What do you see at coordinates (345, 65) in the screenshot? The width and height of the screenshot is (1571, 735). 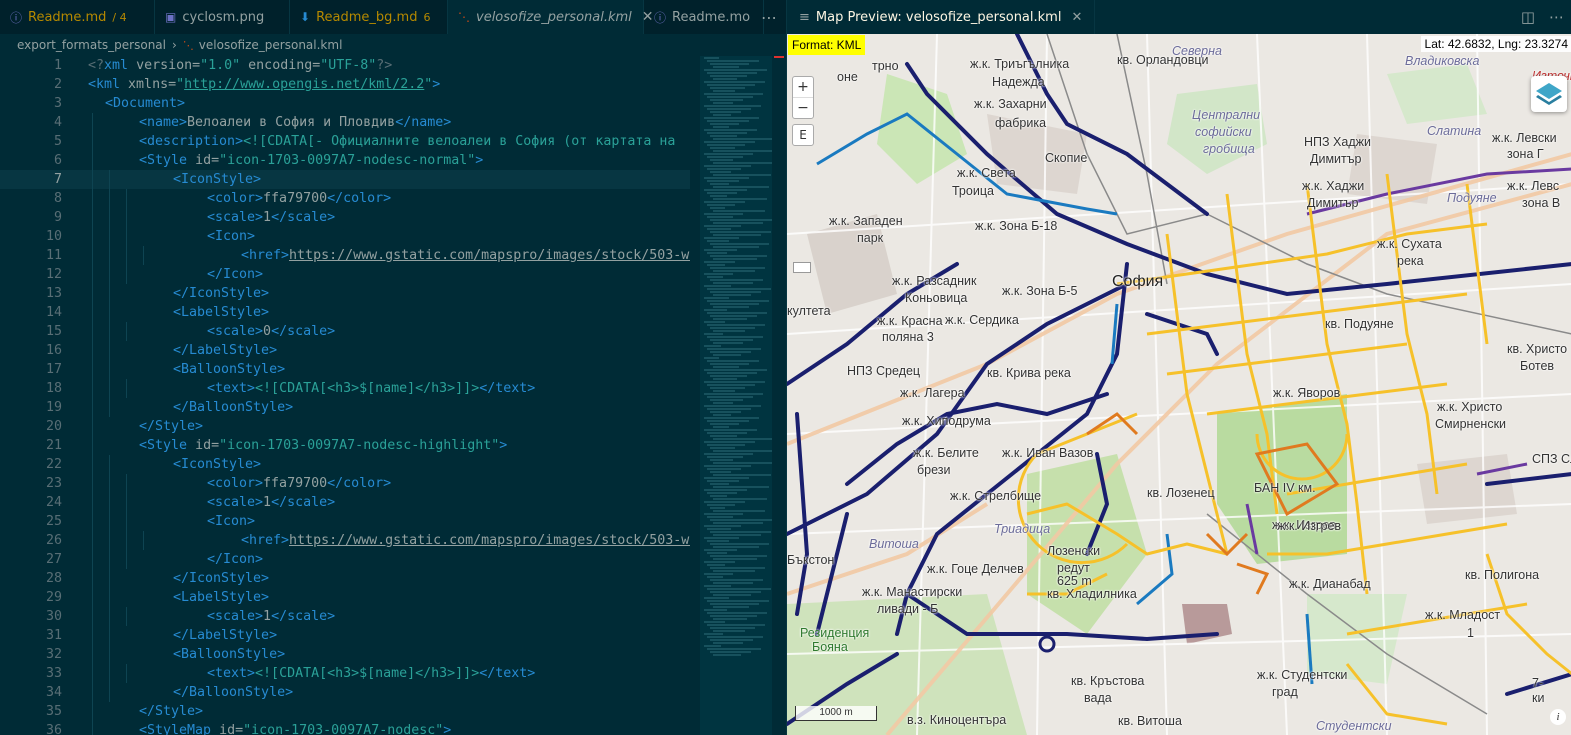 I see `code-line: 1 <?xml version="1.0" encoding="UTF-8"?>` at bounding box center [345, 65].